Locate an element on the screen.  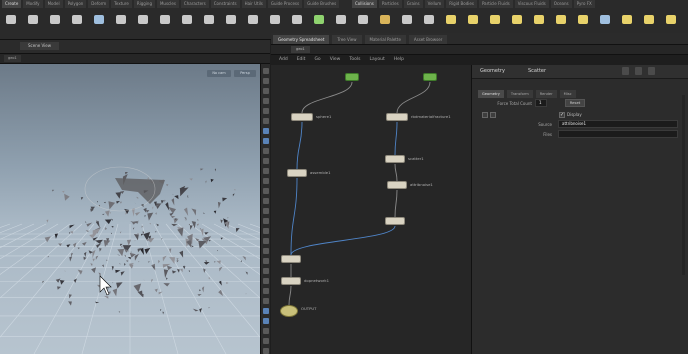
help-icon is located at coordinates (638, 71).